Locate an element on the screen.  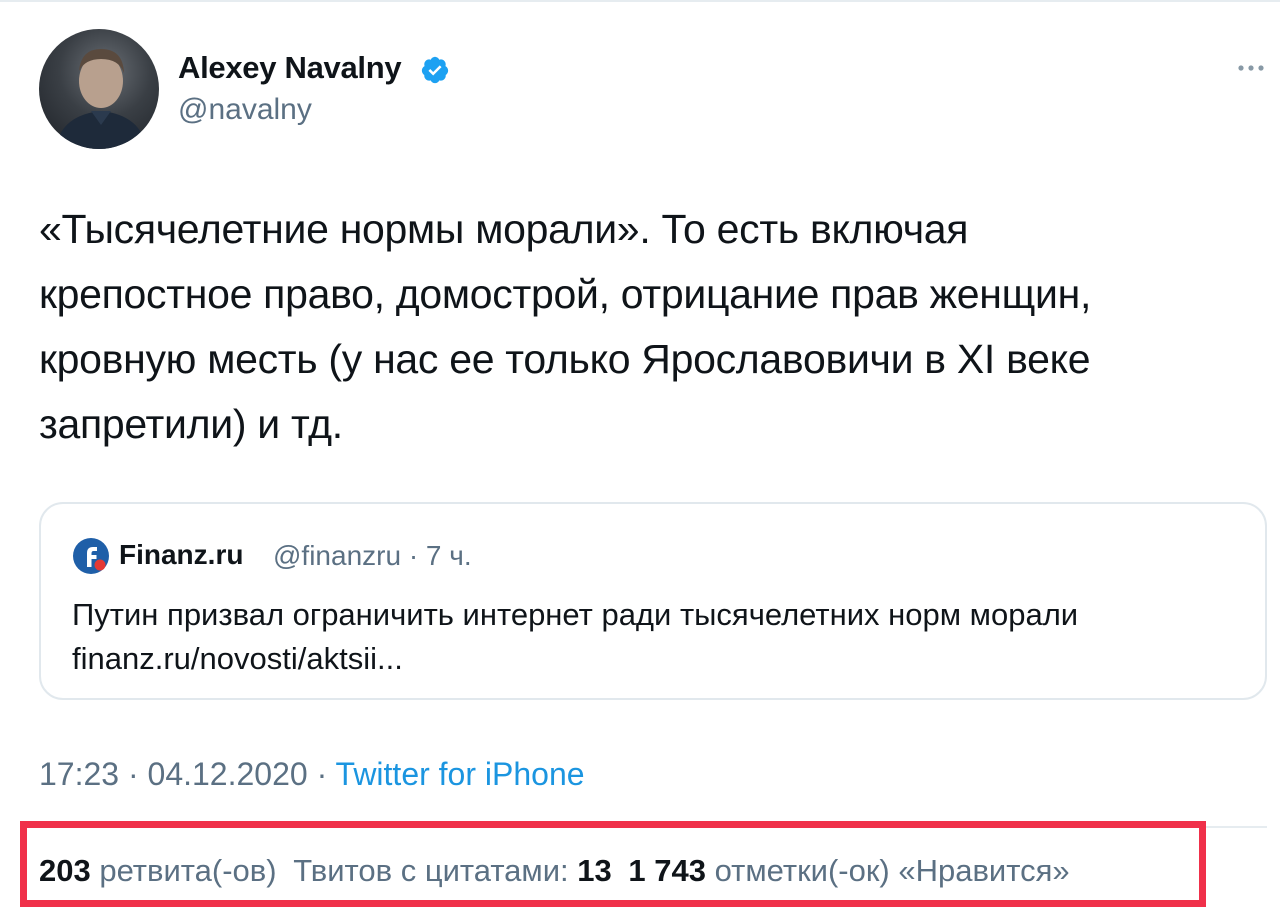
tweet-text-line: запретили) и тд. is located at coordinates (191, 424).